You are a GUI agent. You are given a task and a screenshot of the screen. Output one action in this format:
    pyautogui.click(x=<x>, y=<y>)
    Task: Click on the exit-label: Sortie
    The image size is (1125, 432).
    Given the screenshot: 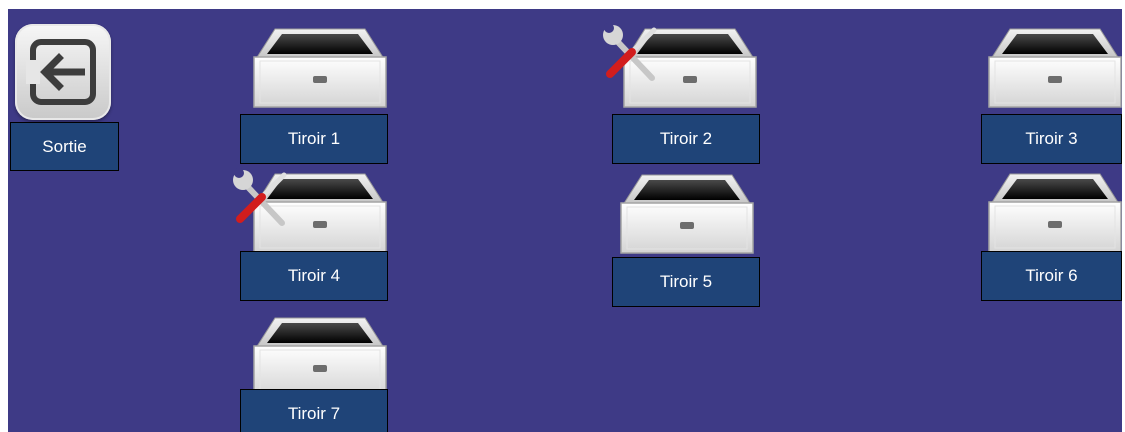 What is the action you would take?
    pyautogui.click(x=64, y=146)
    